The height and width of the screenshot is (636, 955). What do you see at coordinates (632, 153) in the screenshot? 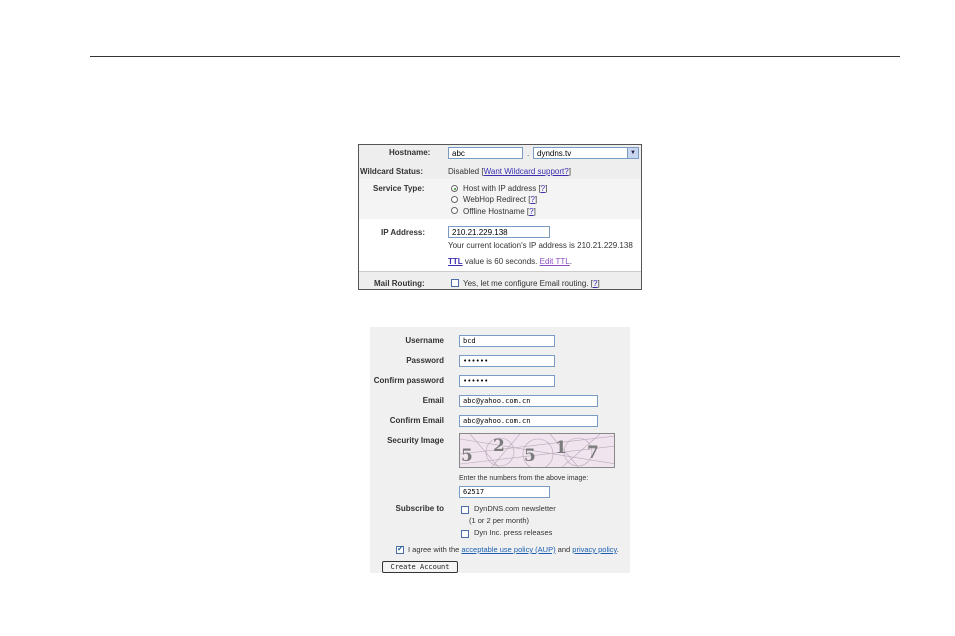
I see `chevron-down-icon: ▼` at bounding box center [632, 153].